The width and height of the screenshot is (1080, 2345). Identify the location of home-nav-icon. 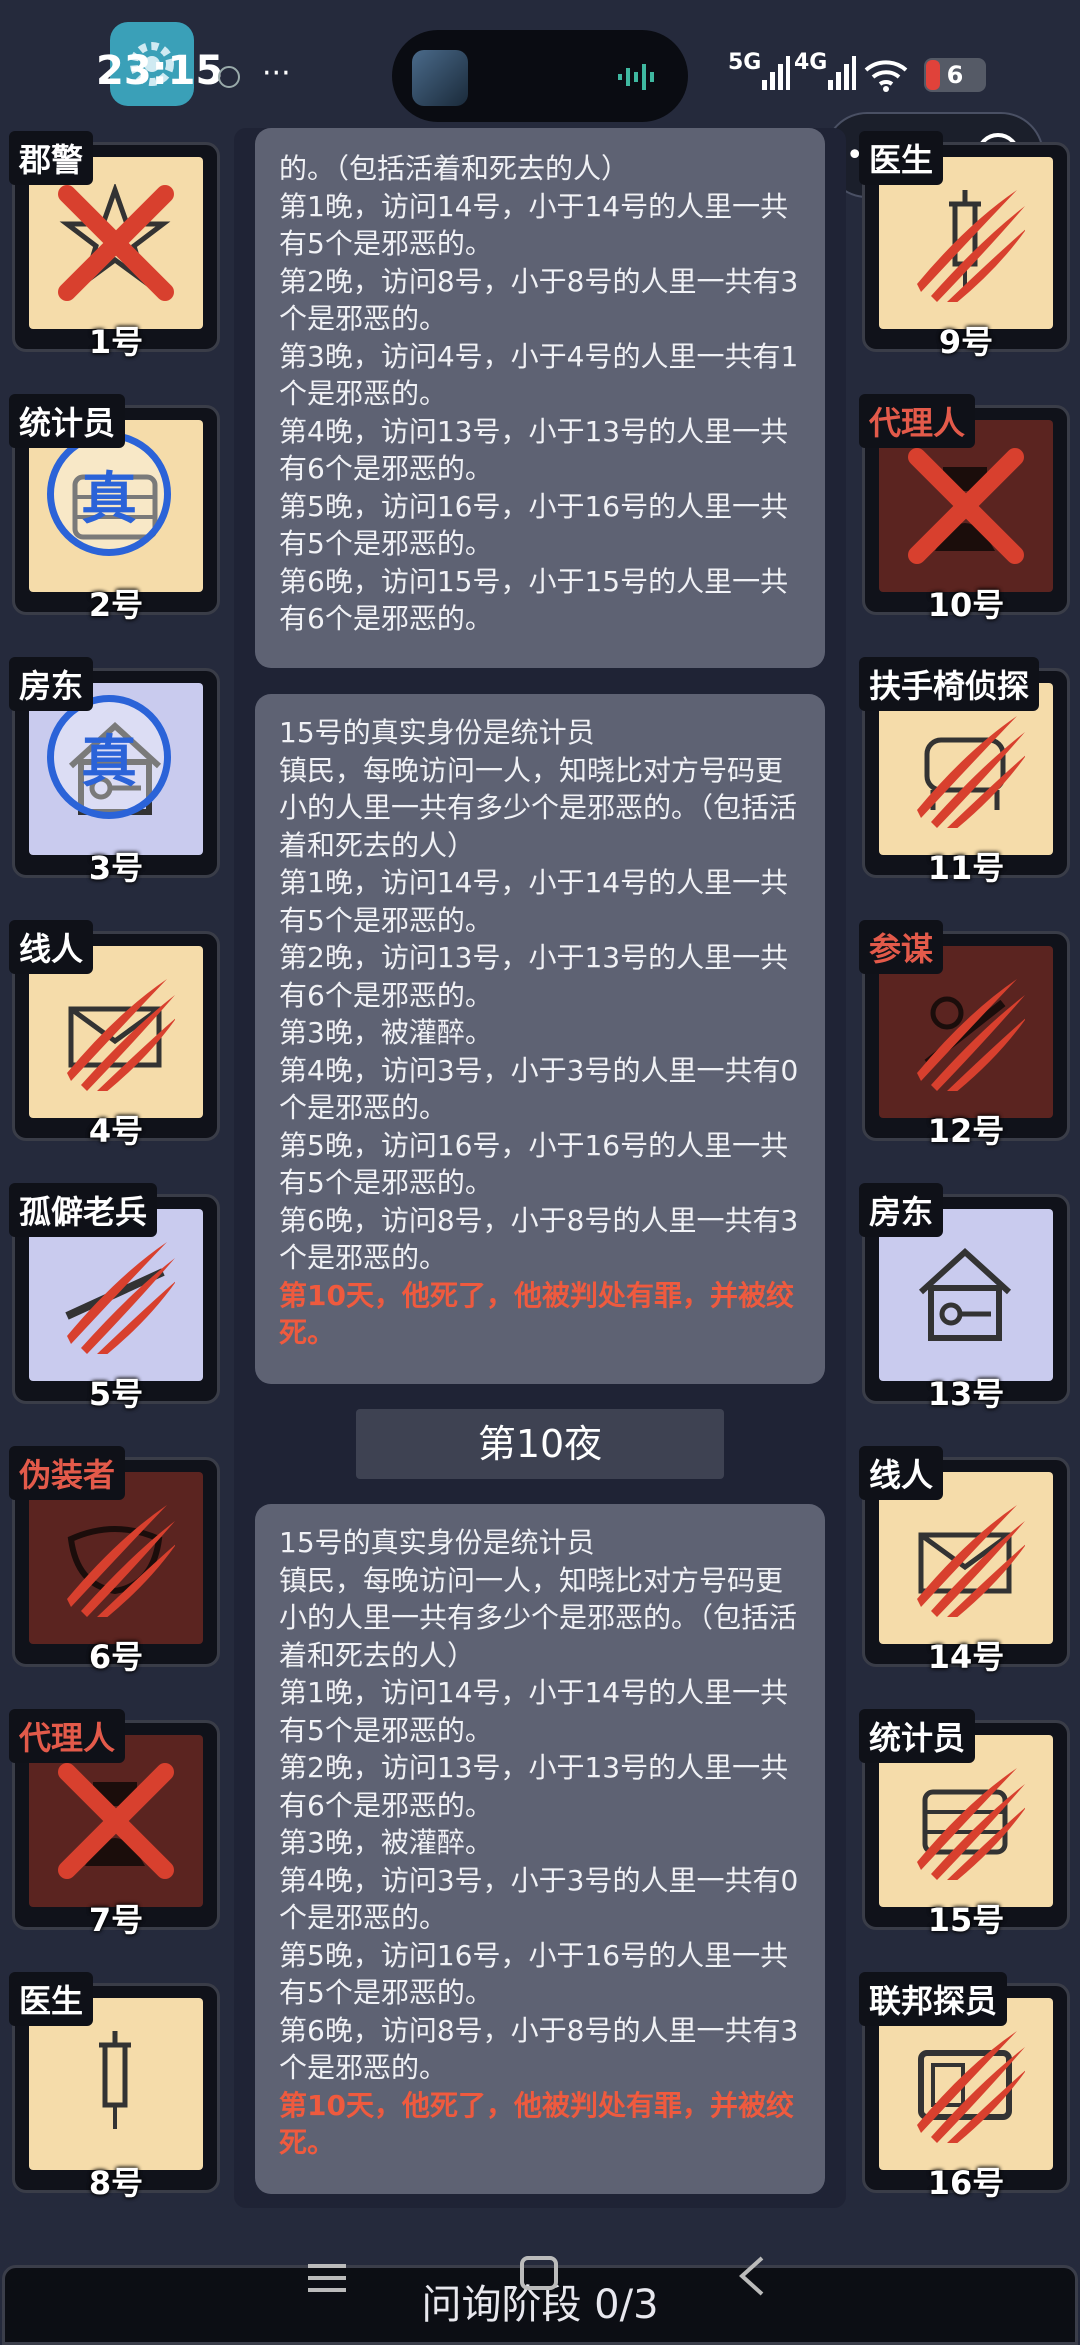
(540, 2274).